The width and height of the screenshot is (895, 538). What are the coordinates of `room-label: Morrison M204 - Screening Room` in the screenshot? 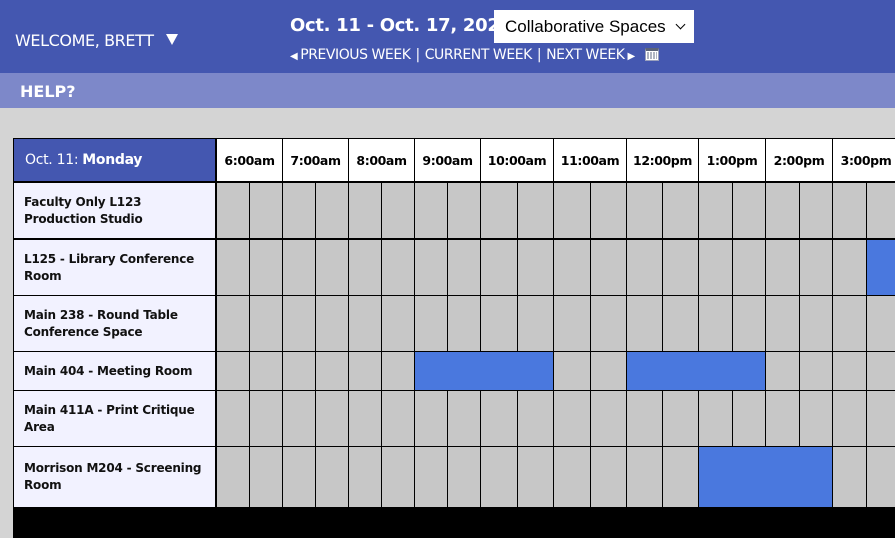 It's located at (114, 477).